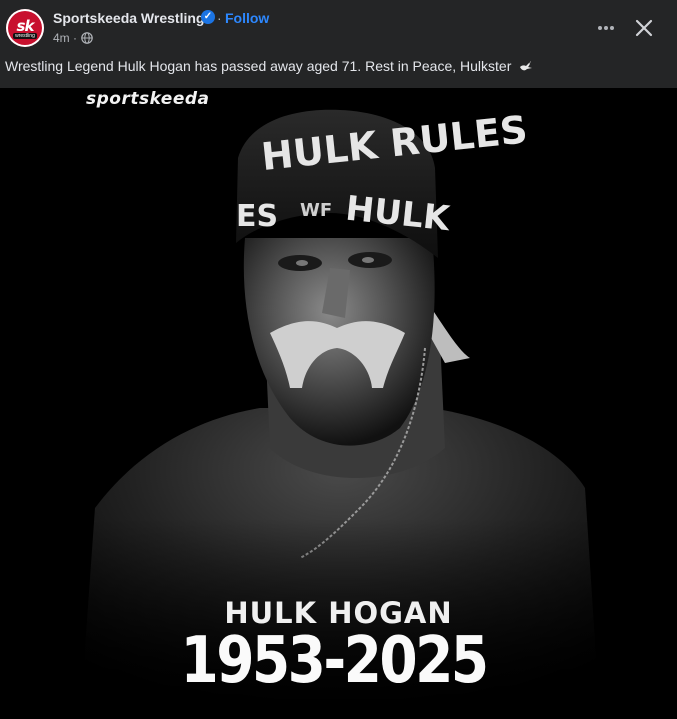  I want to click on close-icon, so click(644, 28).